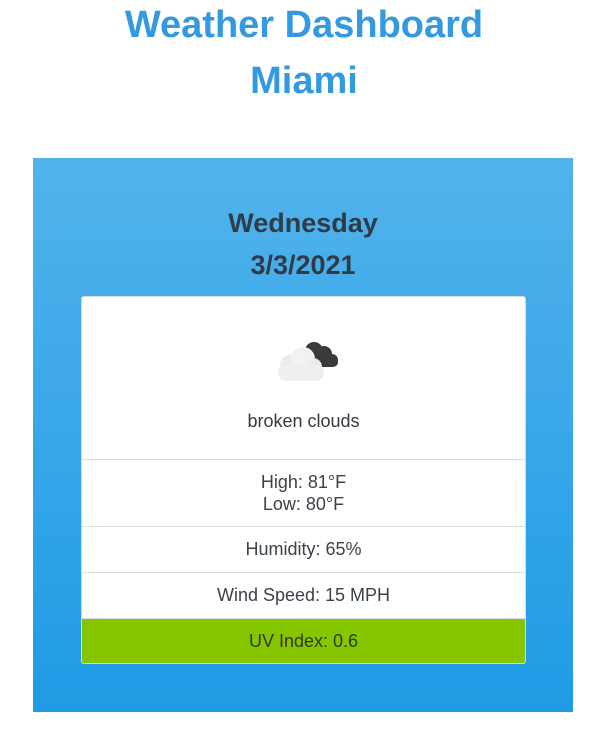 The image size is (608, 748). What do you see at coordinates (303, 596) in the screenshot?
I see `wind-speed-row: Wind Speed: 15 MPH` at bounding box center [303, 596].